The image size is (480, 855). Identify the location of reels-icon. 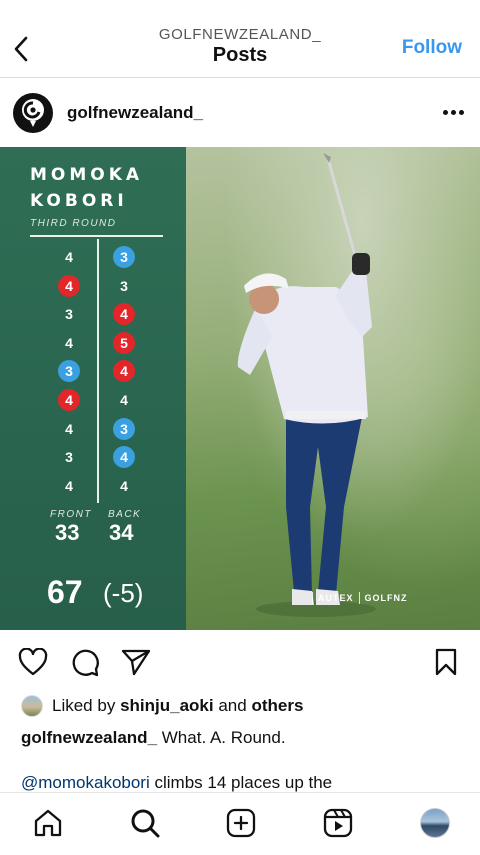
(338, 823).